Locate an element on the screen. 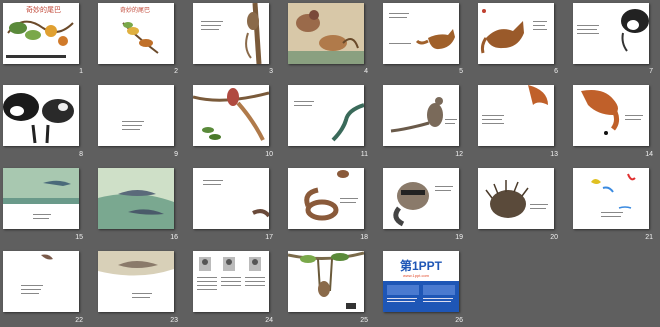 This screenshot has width=660, height=327. jackal-icon is located at coordinates (513, 31).